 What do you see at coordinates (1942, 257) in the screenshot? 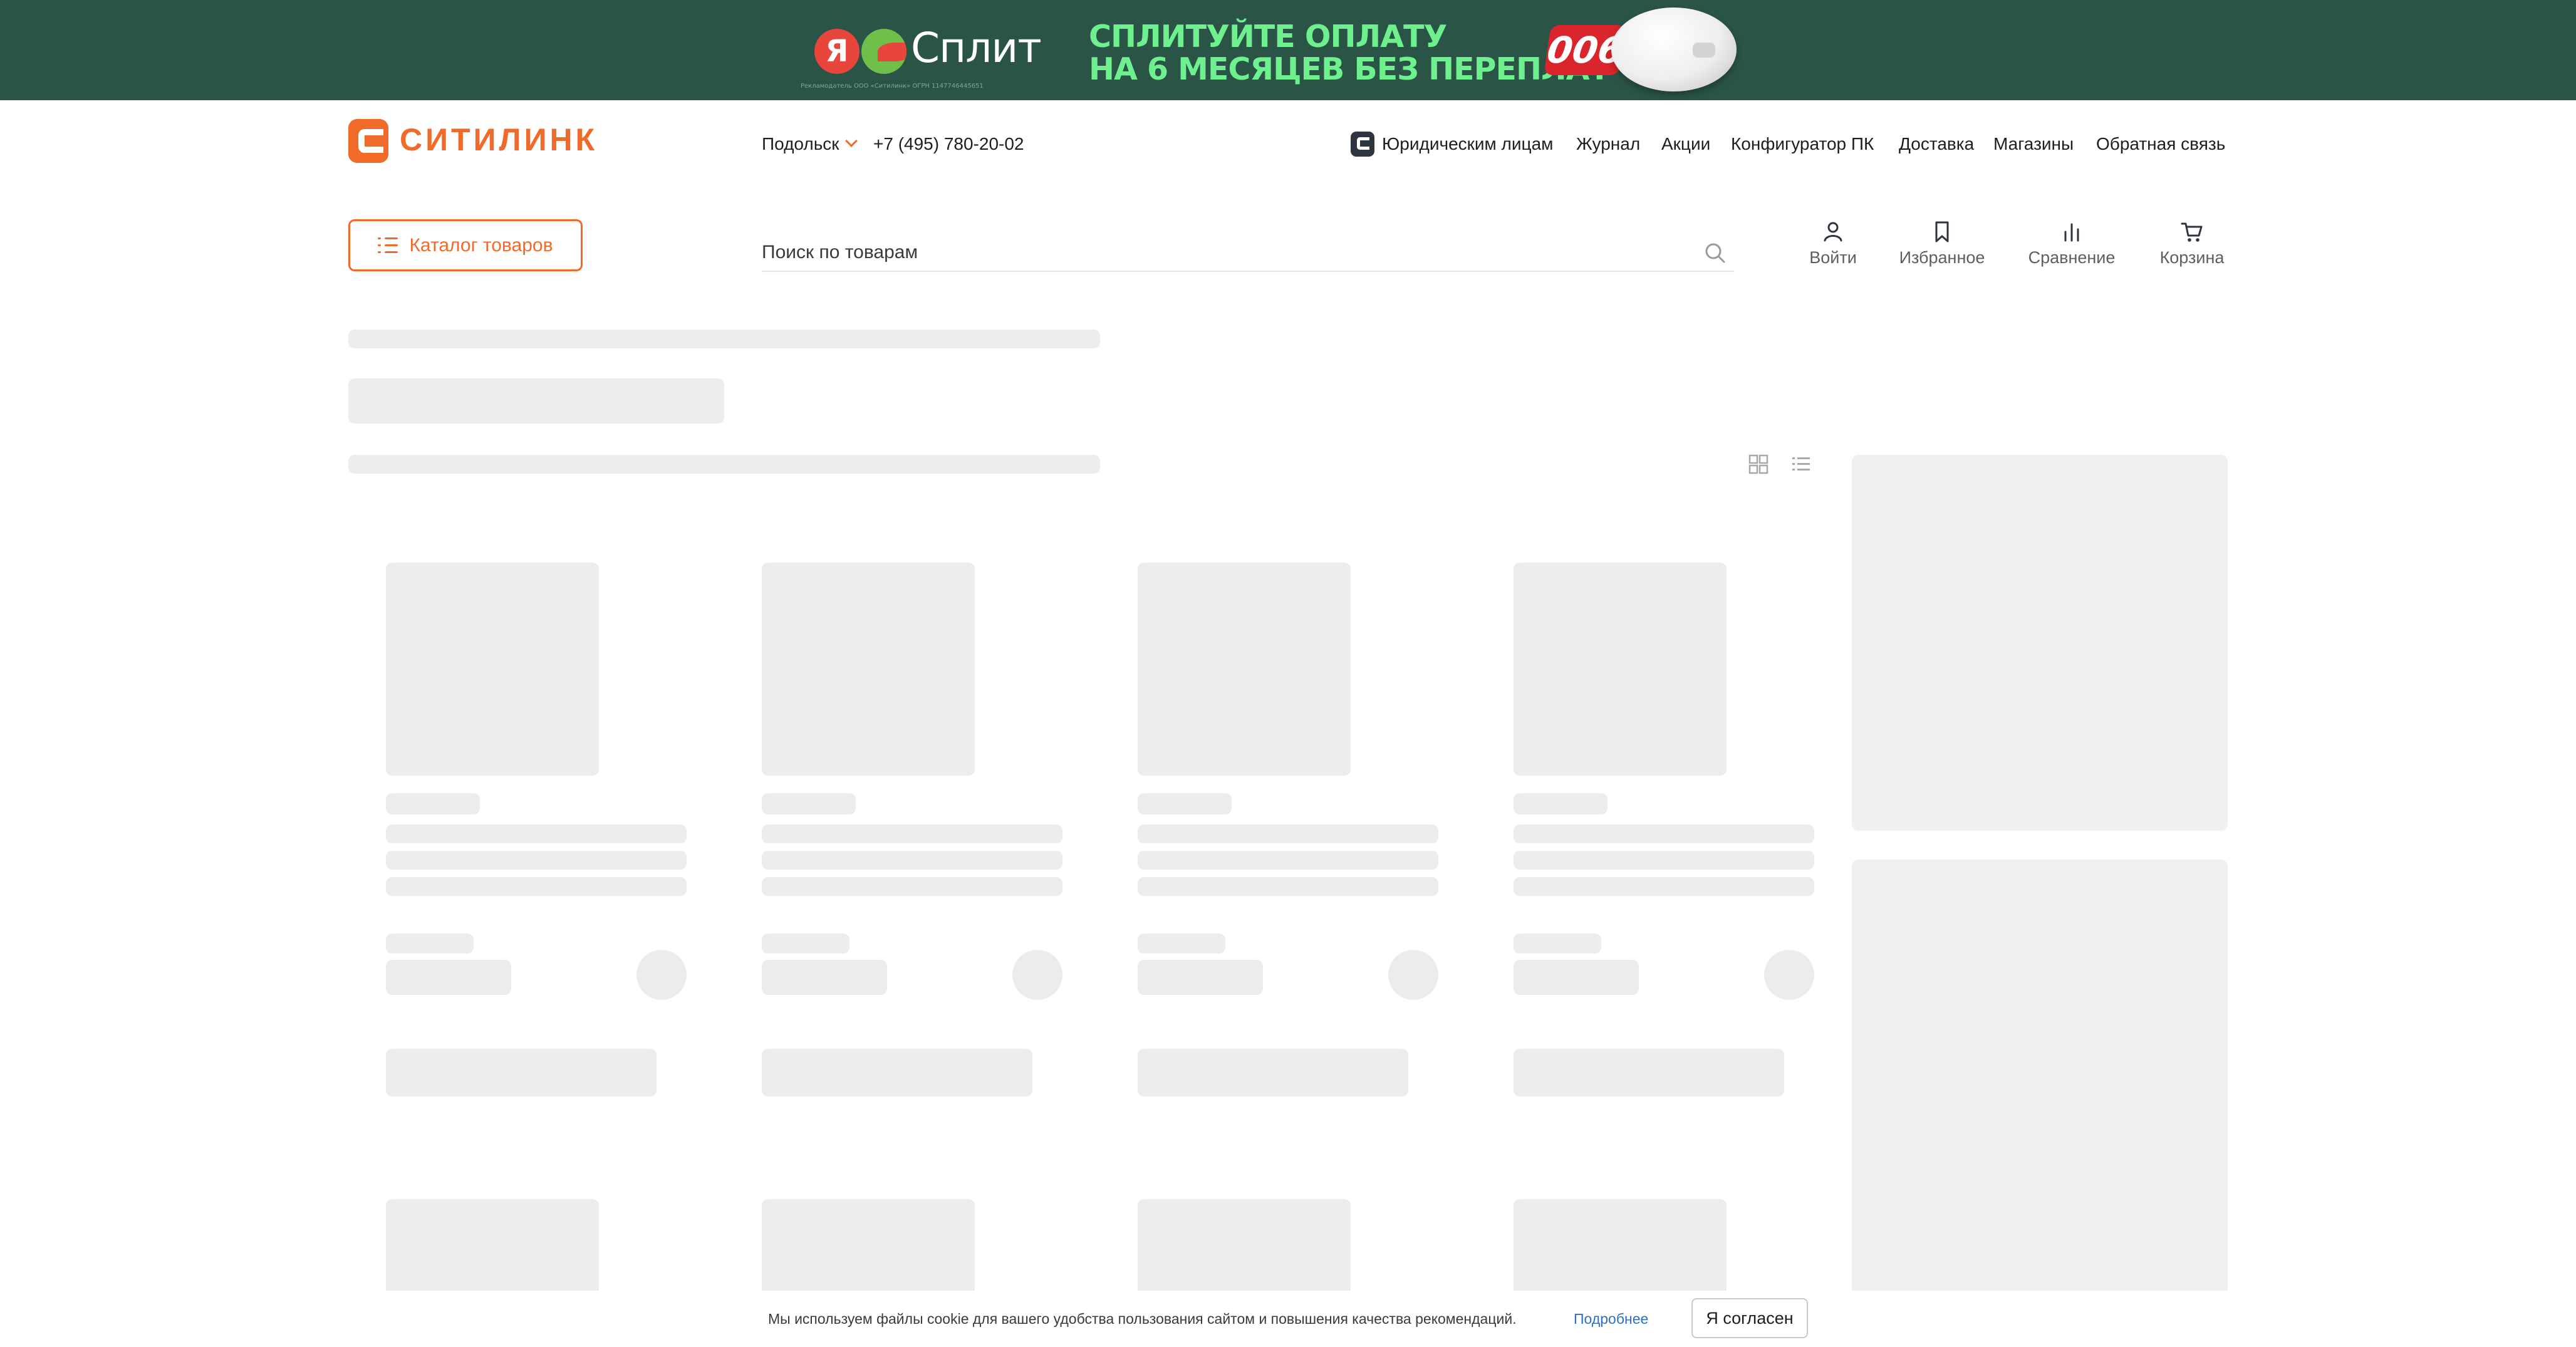
I see `favorites-label: Избранное` at bounding box center [1942, 257].